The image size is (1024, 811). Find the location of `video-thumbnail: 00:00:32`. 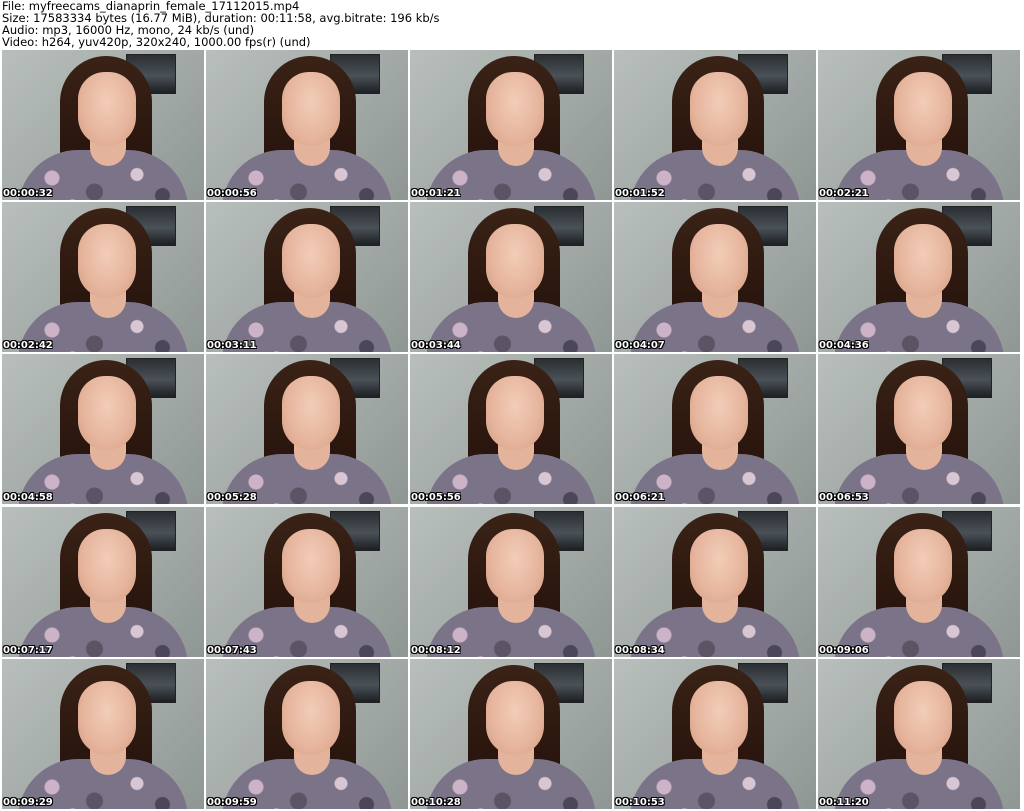

video-thumbnail: 00:00:32 is located at coordinates (103, 125).